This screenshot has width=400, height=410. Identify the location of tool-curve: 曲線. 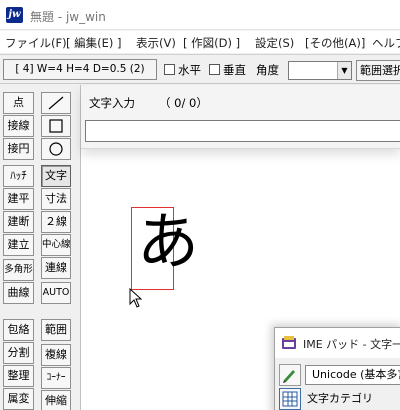
(18, 293).